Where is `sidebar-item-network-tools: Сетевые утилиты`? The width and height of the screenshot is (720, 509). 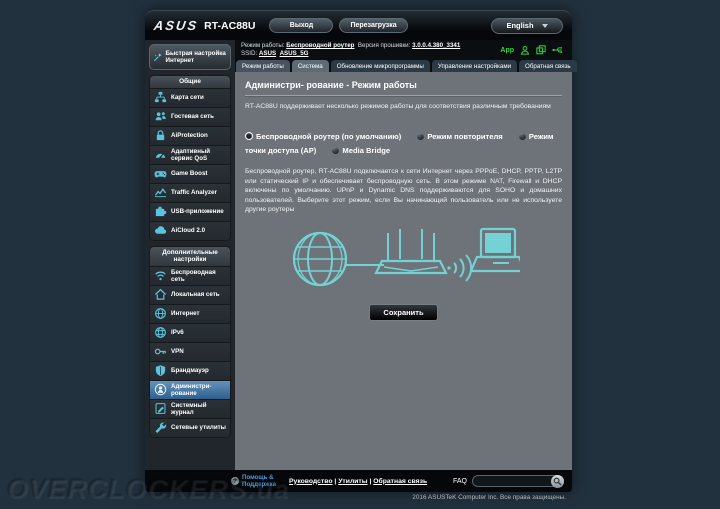 sidebar-item-network-tools: Сетевые утилиты is located at coordinates (190, 427).